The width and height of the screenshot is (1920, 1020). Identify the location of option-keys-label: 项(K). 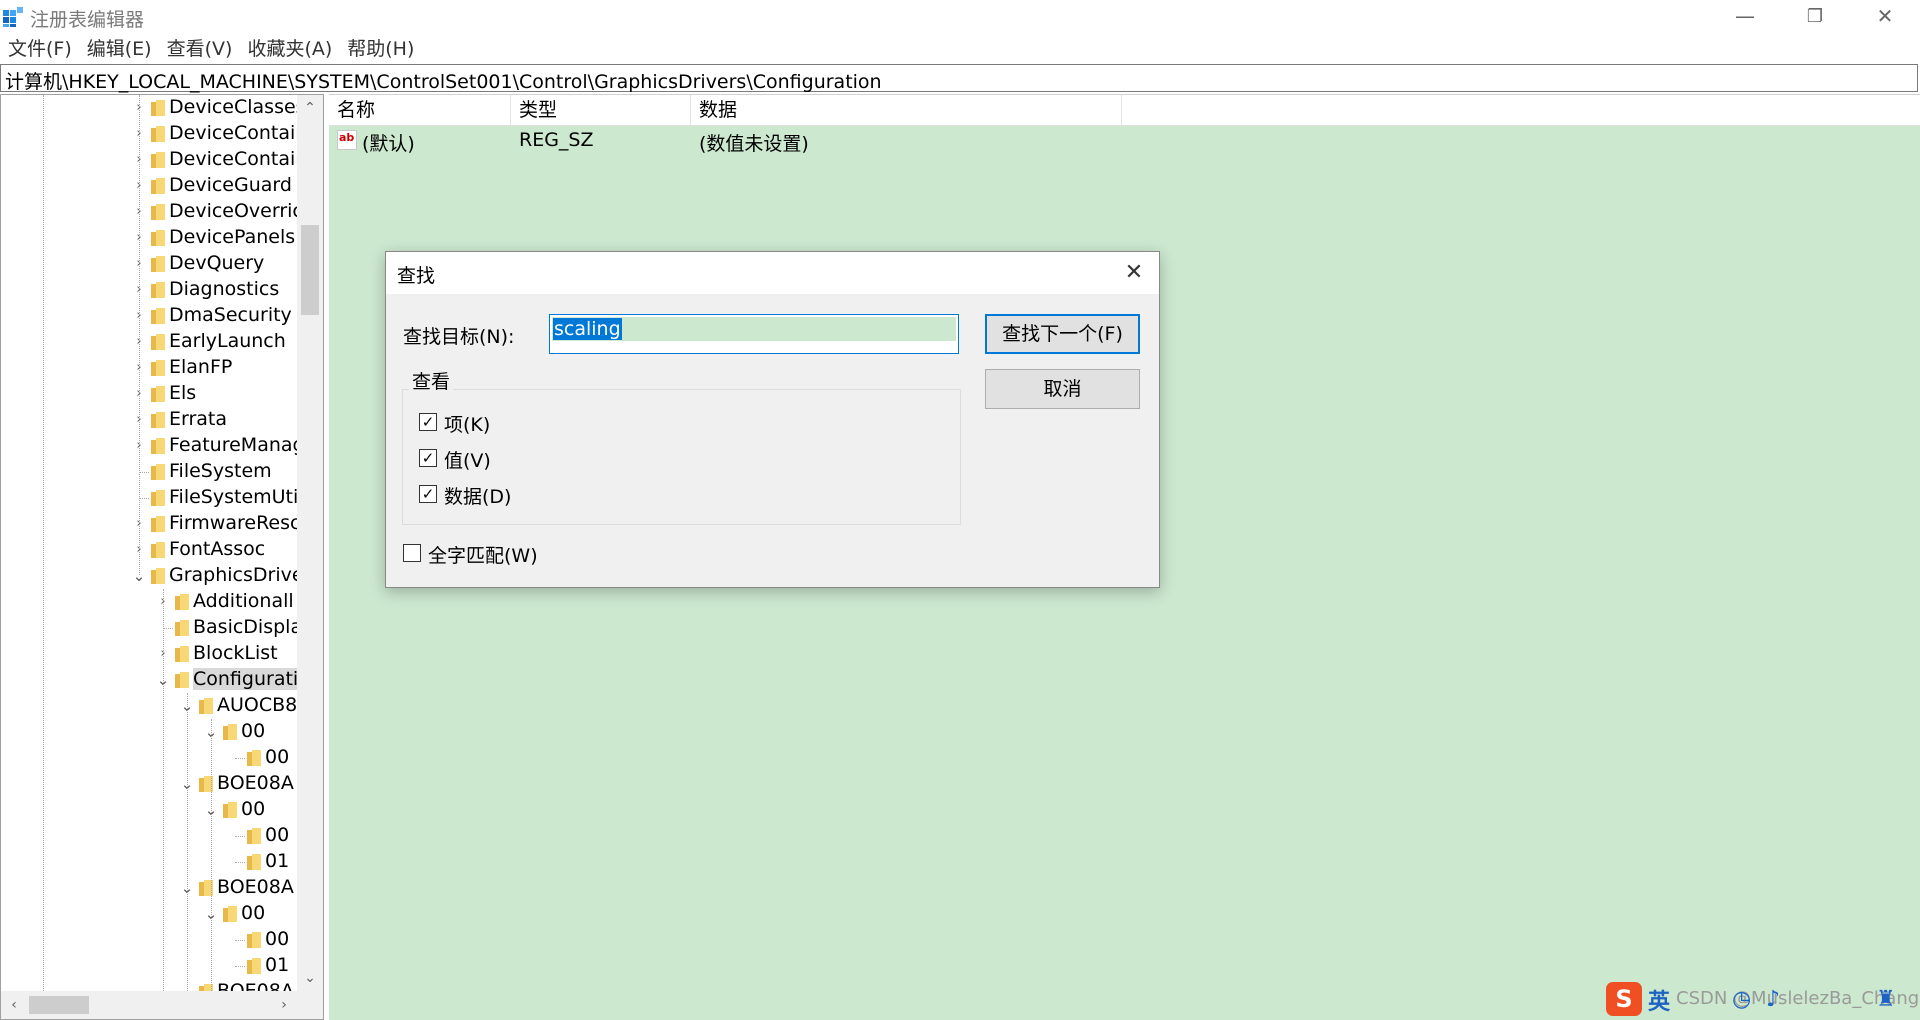
(467, 423).